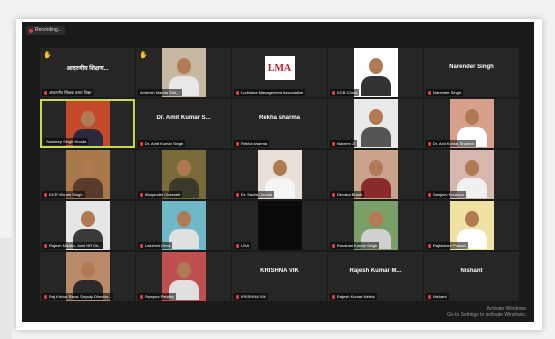 The image size is (555, 339). I want to click on participant-label-text: Lakshmi Deva, so click(158, 245).